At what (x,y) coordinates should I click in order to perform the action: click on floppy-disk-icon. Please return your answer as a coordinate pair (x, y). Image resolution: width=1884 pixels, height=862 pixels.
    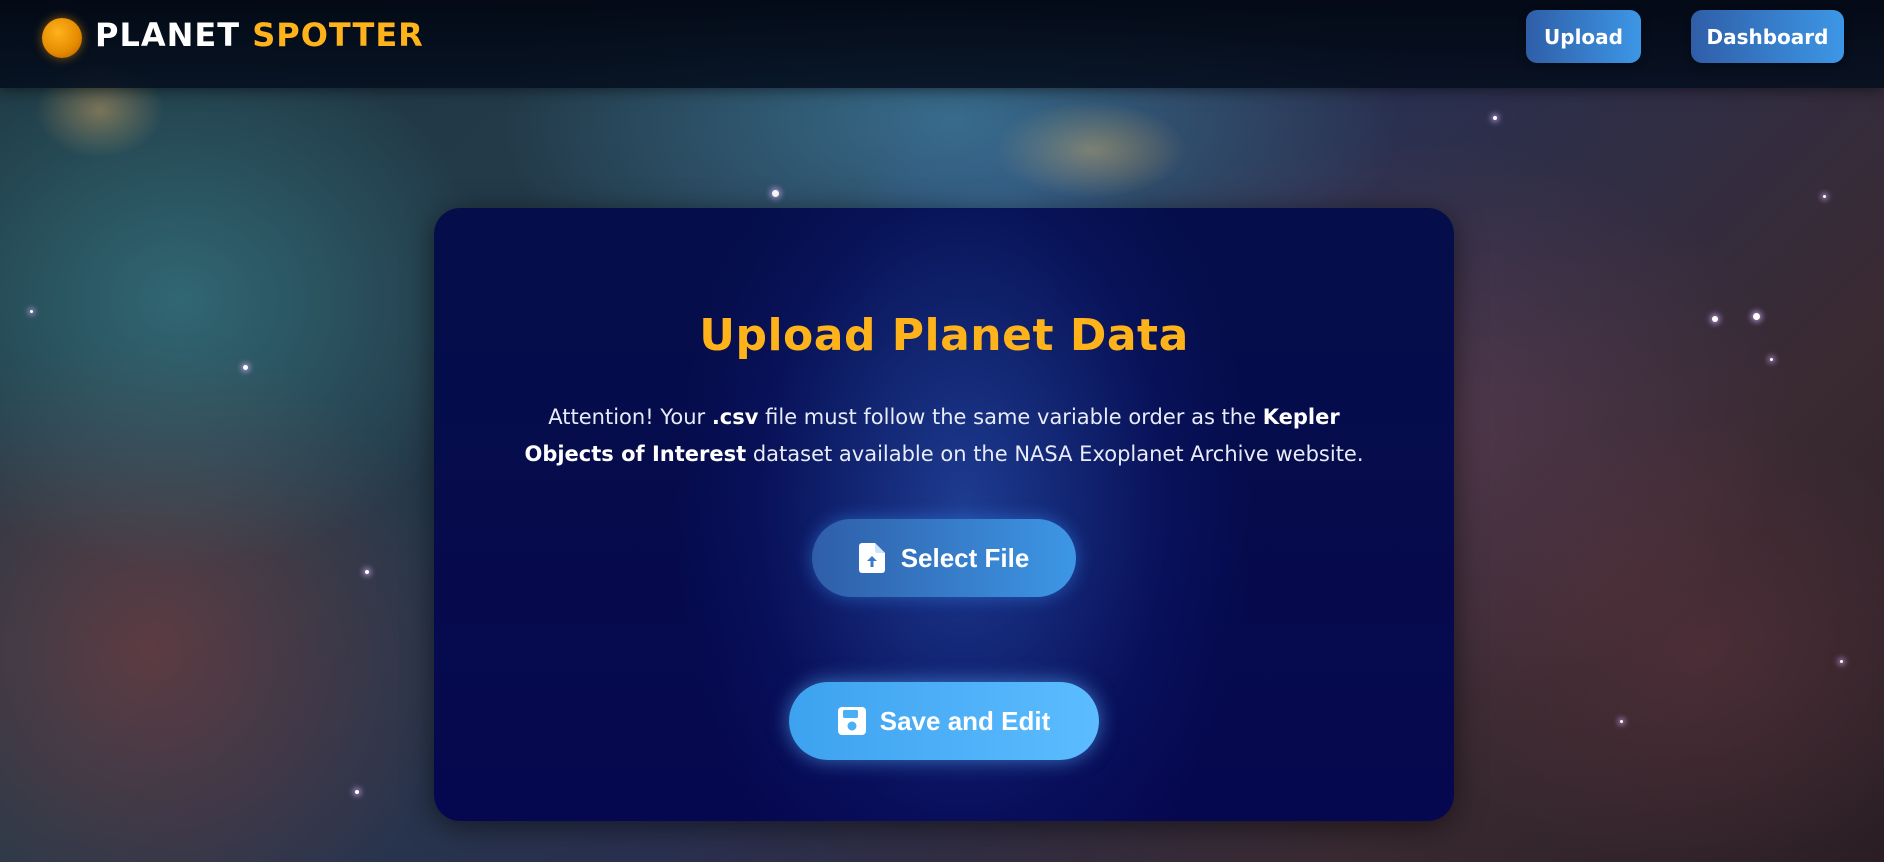
    Looking at the image, I should click on (851, 721).